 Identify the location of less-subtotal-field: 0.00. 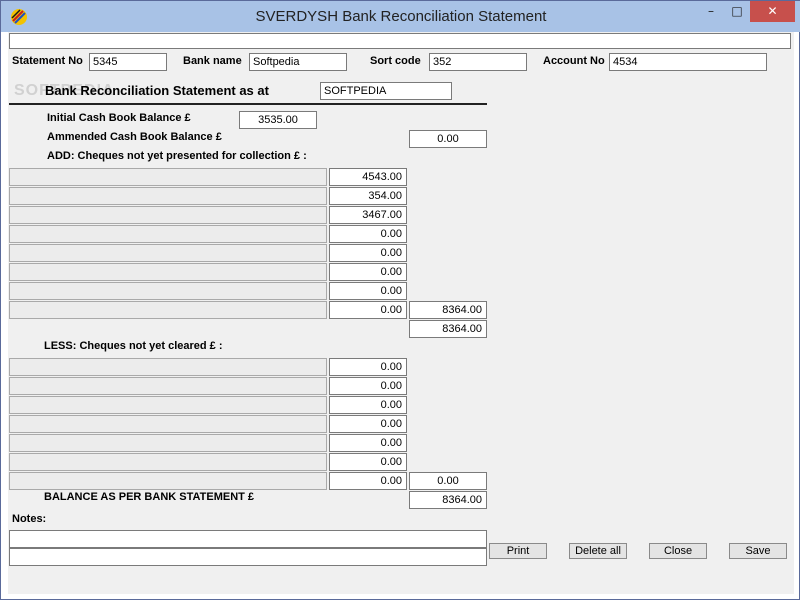
(448, 481).